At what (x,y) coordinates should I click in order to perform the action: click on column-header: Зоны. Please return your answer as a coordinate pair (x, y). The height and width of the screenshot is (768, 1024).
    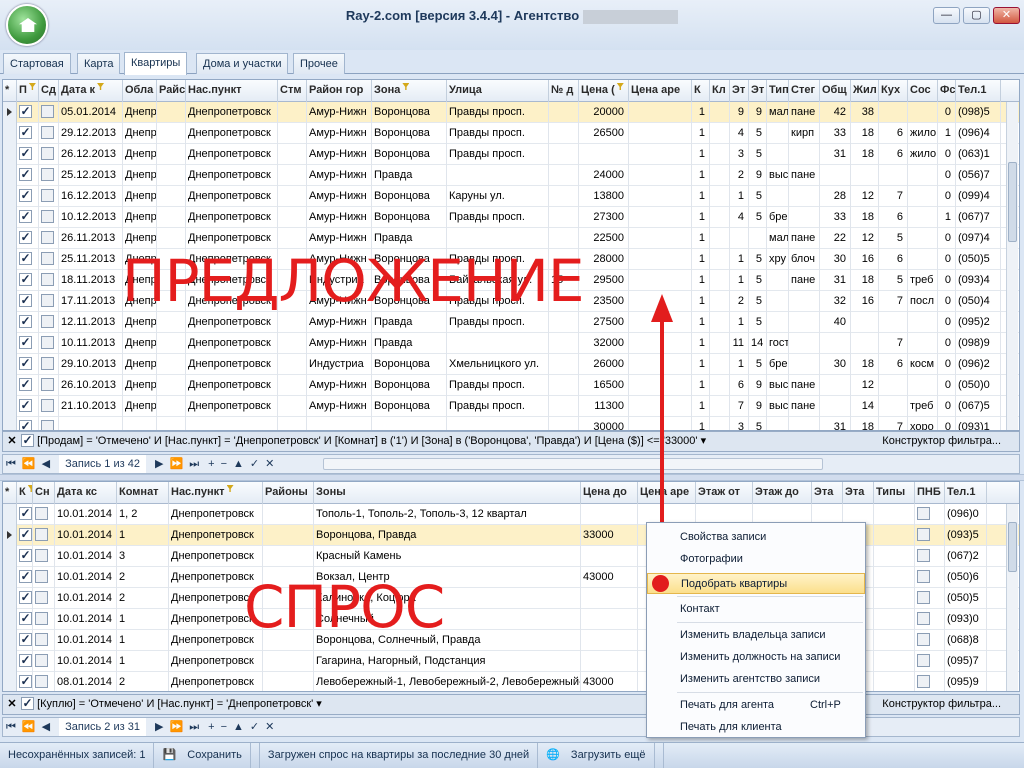
    Looking at the image, I should click on (447, 493).